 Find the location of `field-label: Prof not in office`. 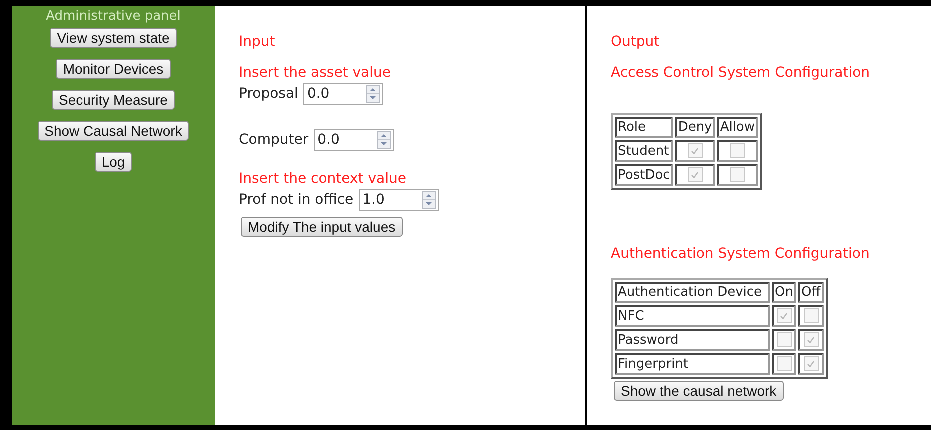

field-label: Prof not in office is located at coordinates (296, 200).